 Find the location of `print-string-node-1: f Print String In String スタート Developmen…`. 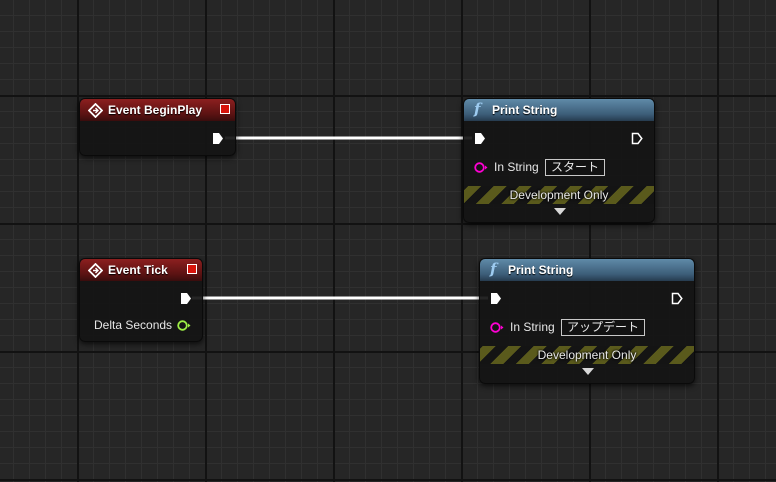

print-string-node-1: f Print String In String スタート Developmen… is located at coordinates (559, 160).